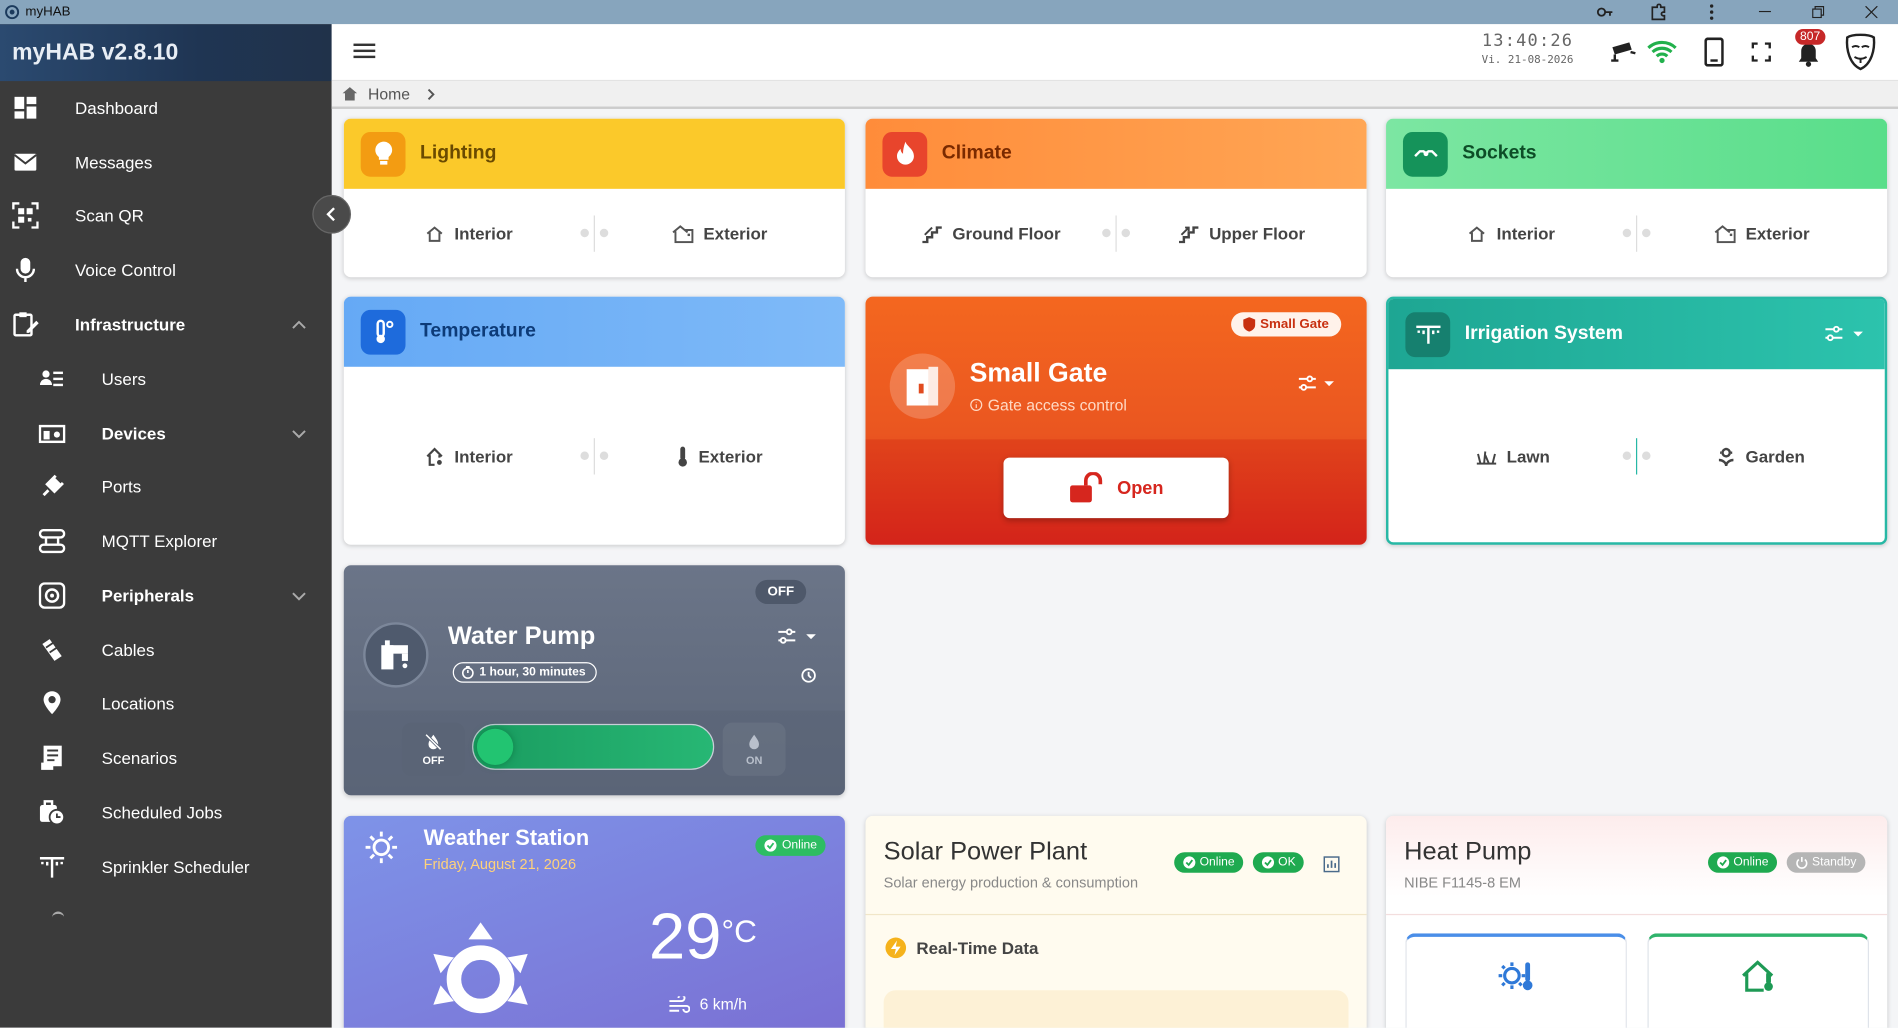 Image resolution: width=1898 pixels, height=1028 pixels. I want to click on sockets-exterior-button: Exterior, so click(1762, 233).